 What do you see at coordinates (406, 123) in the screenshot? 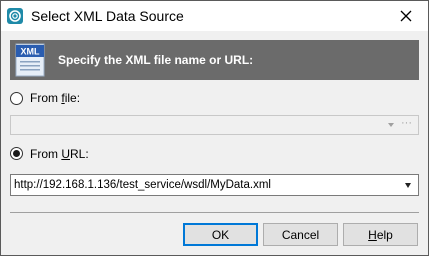
I see `browse-button: ···` at bounding box center [406, 123].